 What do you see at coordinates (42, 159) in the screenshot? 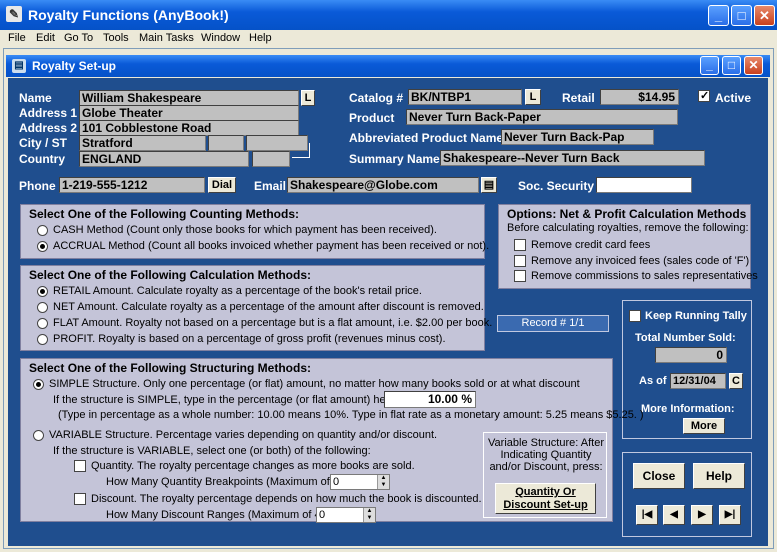
I see `country-label: Country` at bounding box center [42, 159].